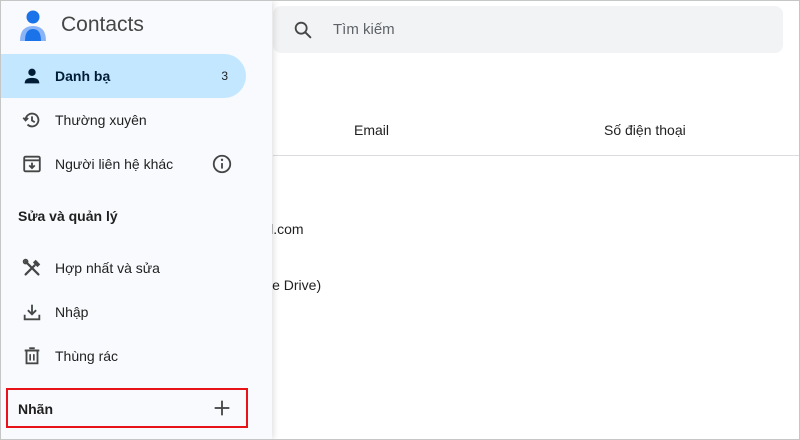 This screenshot has height=440, width=800. I want to click on person-icon, so click(32, 76).